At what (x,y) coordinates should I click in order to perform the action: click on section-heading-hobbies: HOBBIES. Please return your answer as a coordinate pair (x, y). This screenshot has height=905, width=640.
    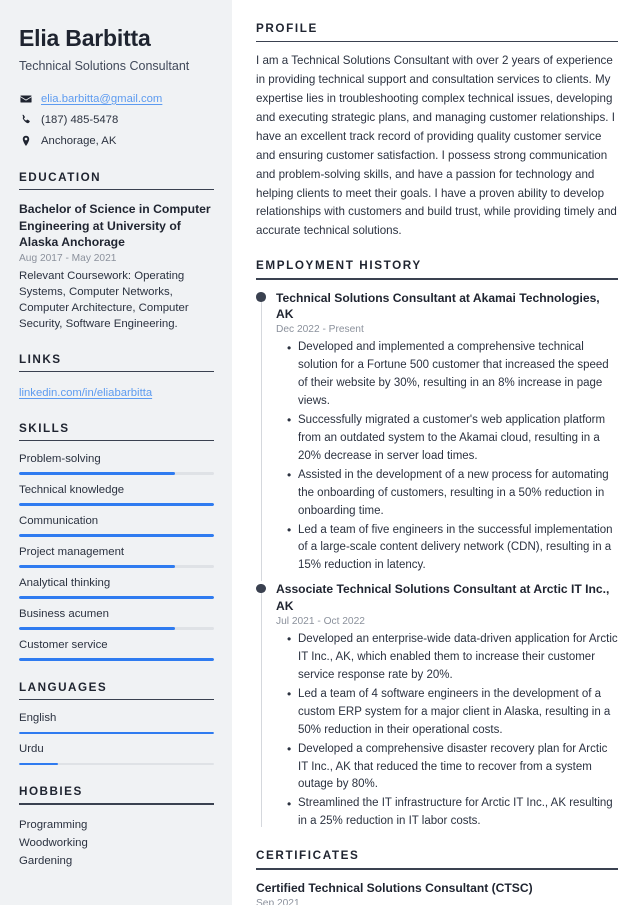
    Looking at the image, I should click on (51, 792).